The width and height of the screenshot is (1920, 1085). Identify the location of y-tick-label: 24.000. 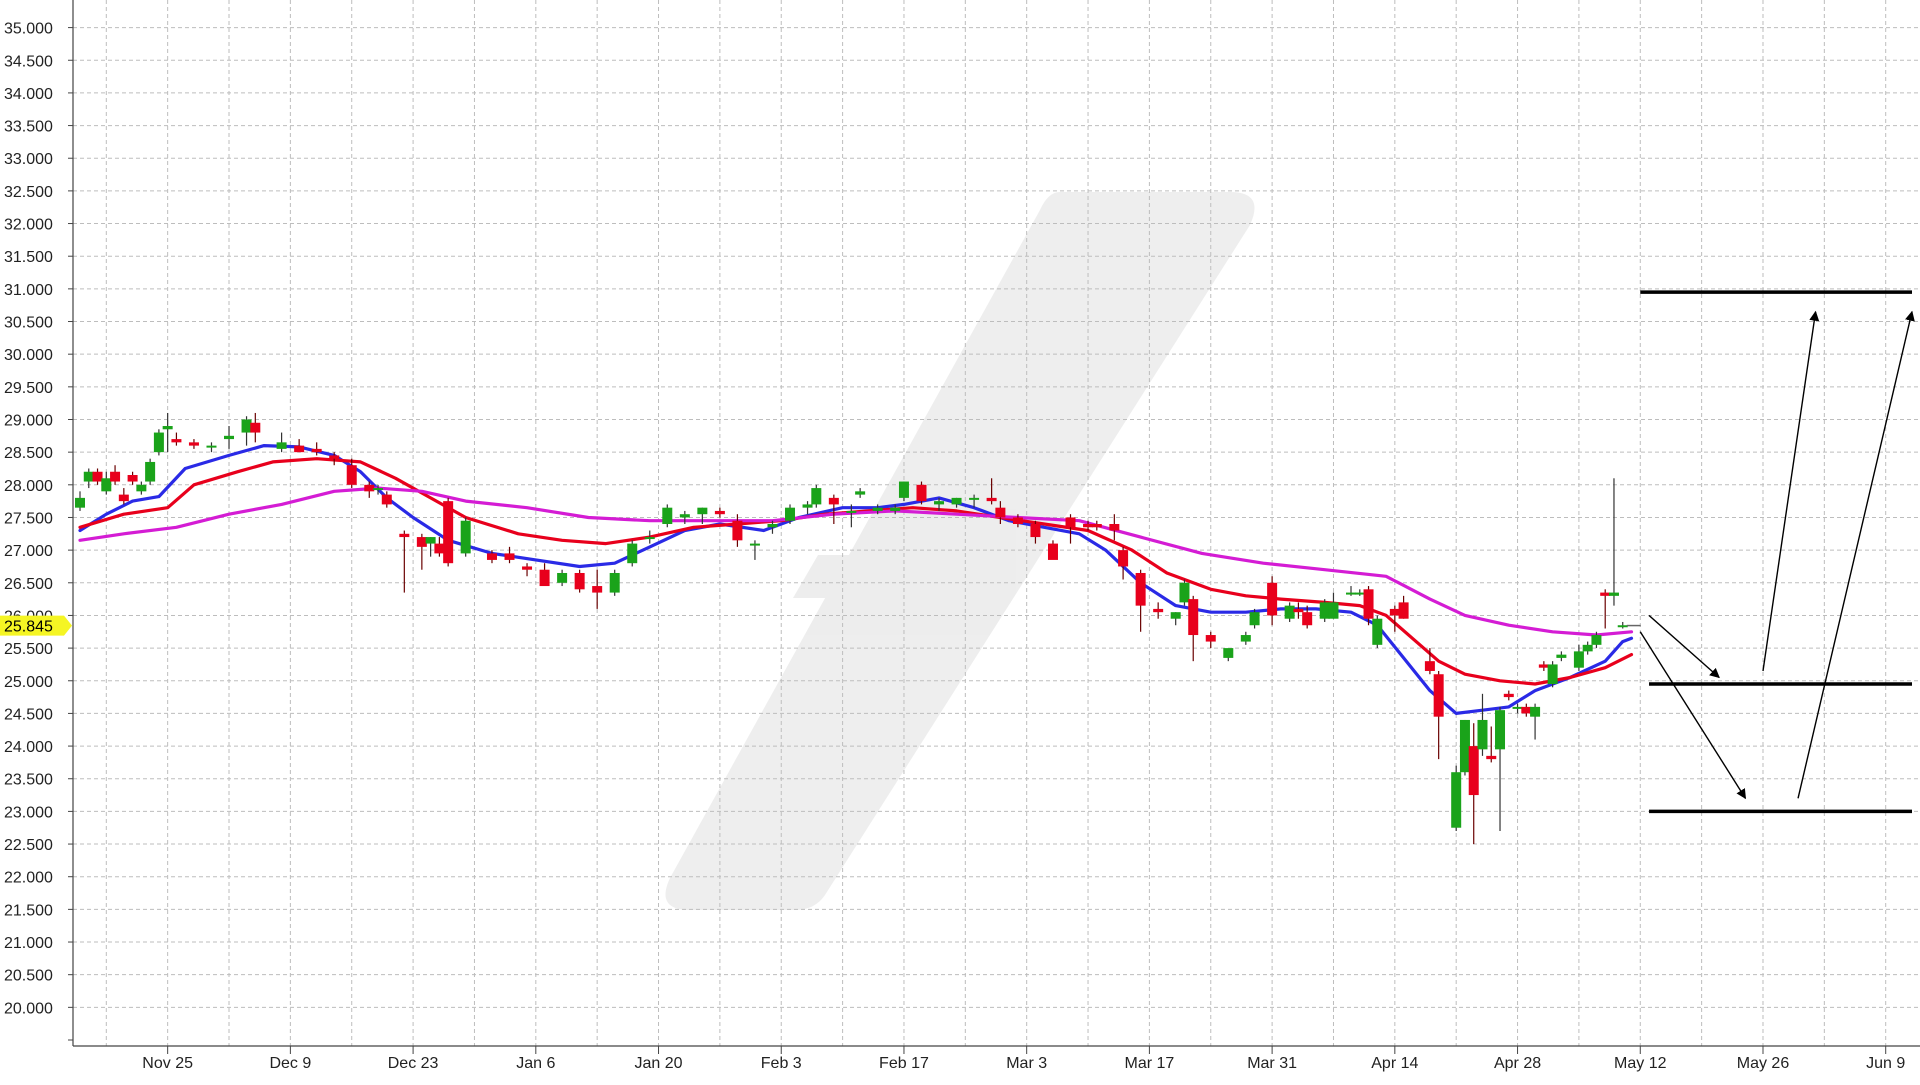
(28, 747).